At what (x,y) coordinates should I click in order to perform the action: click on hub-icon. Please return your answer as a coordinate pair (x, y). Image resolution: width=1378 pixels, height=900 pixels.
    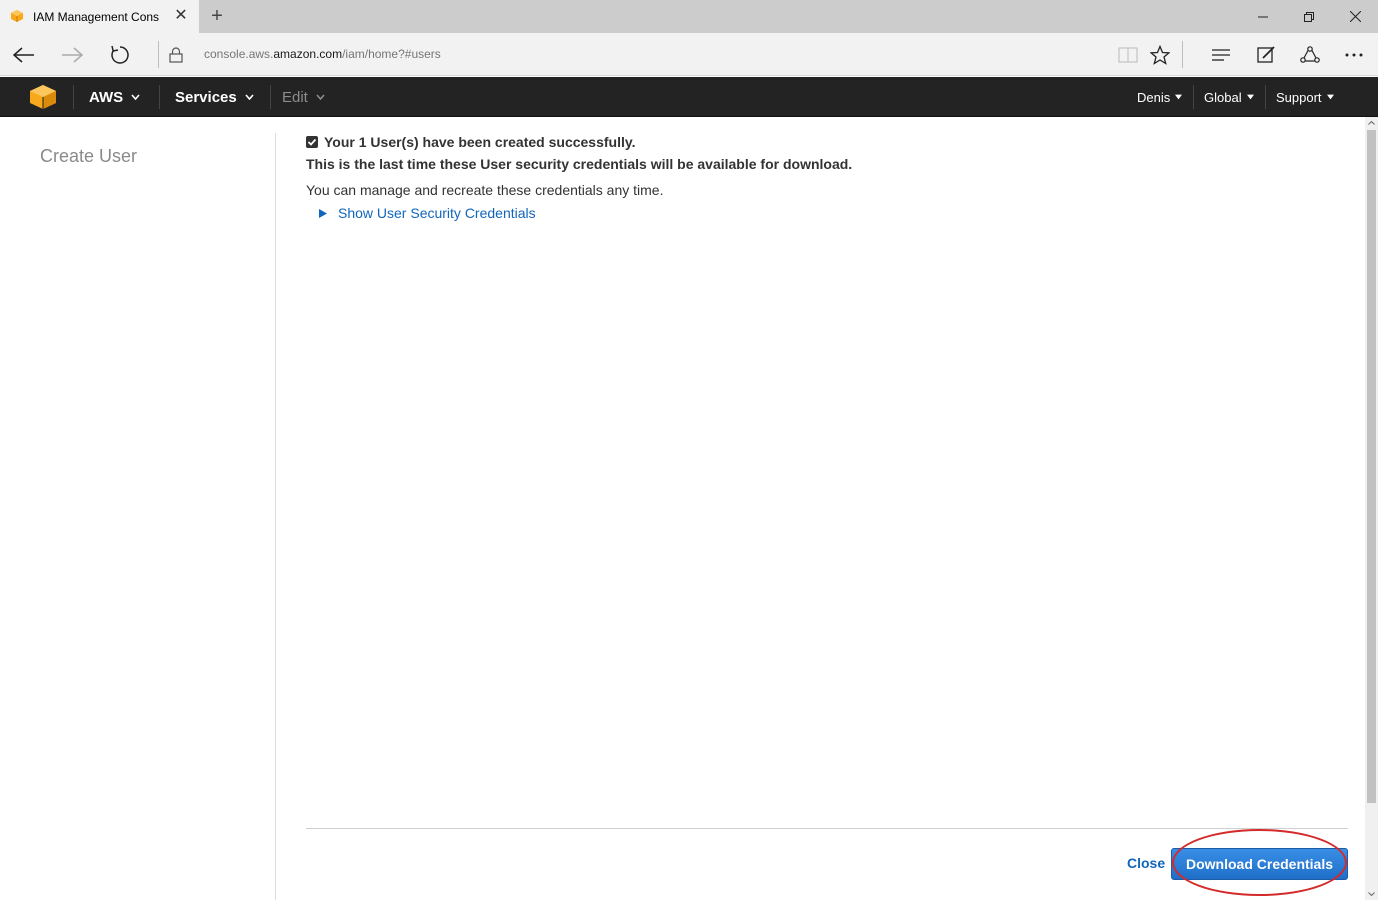
    Looking at the image, I should click on (1221, 54).